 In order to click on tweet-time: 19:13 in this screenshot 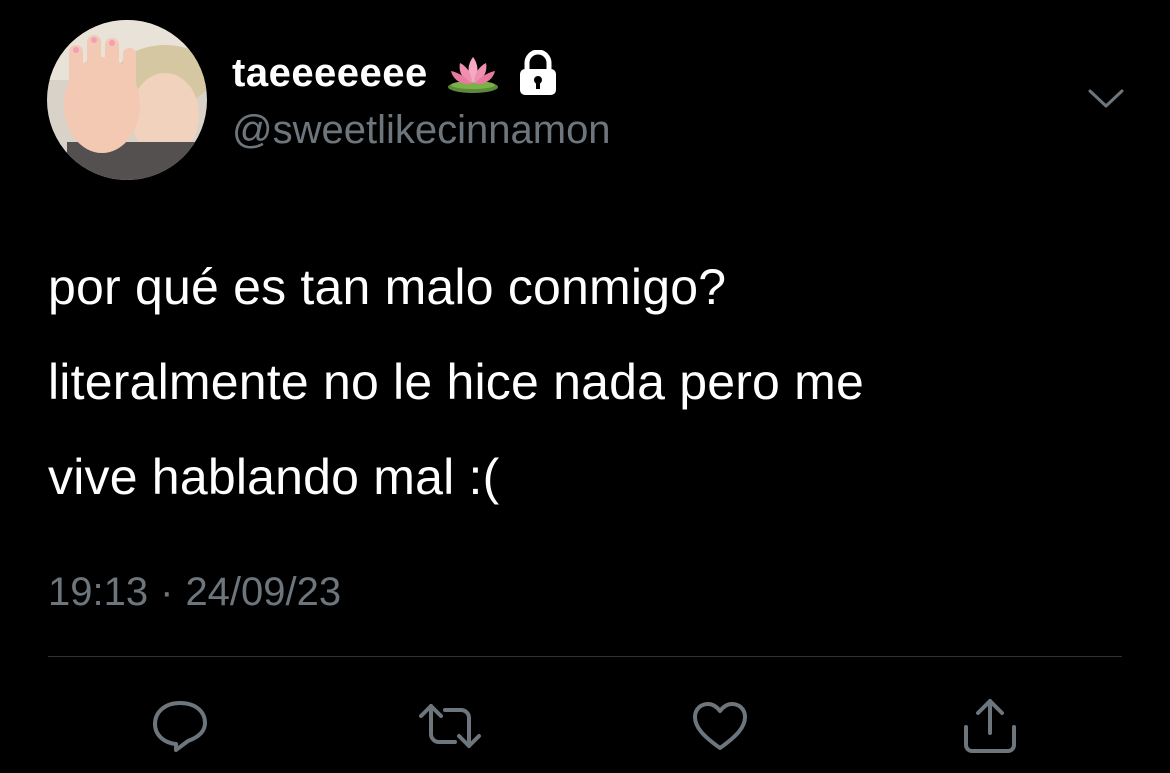, I will do `click(98, 592)`.